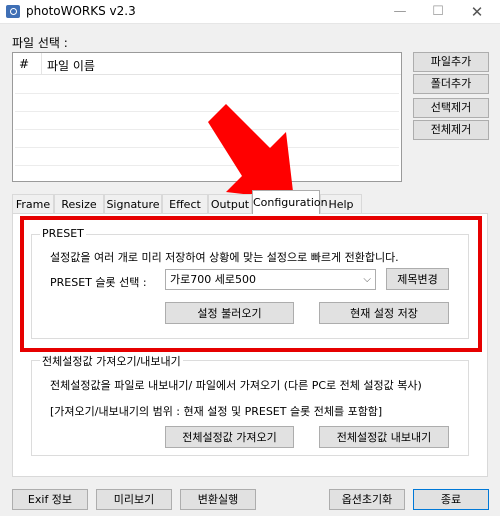  Describe the element at coordinates (81, 11) in the screenshot. I see `window-title: photoWORKS v2.3` at that location.